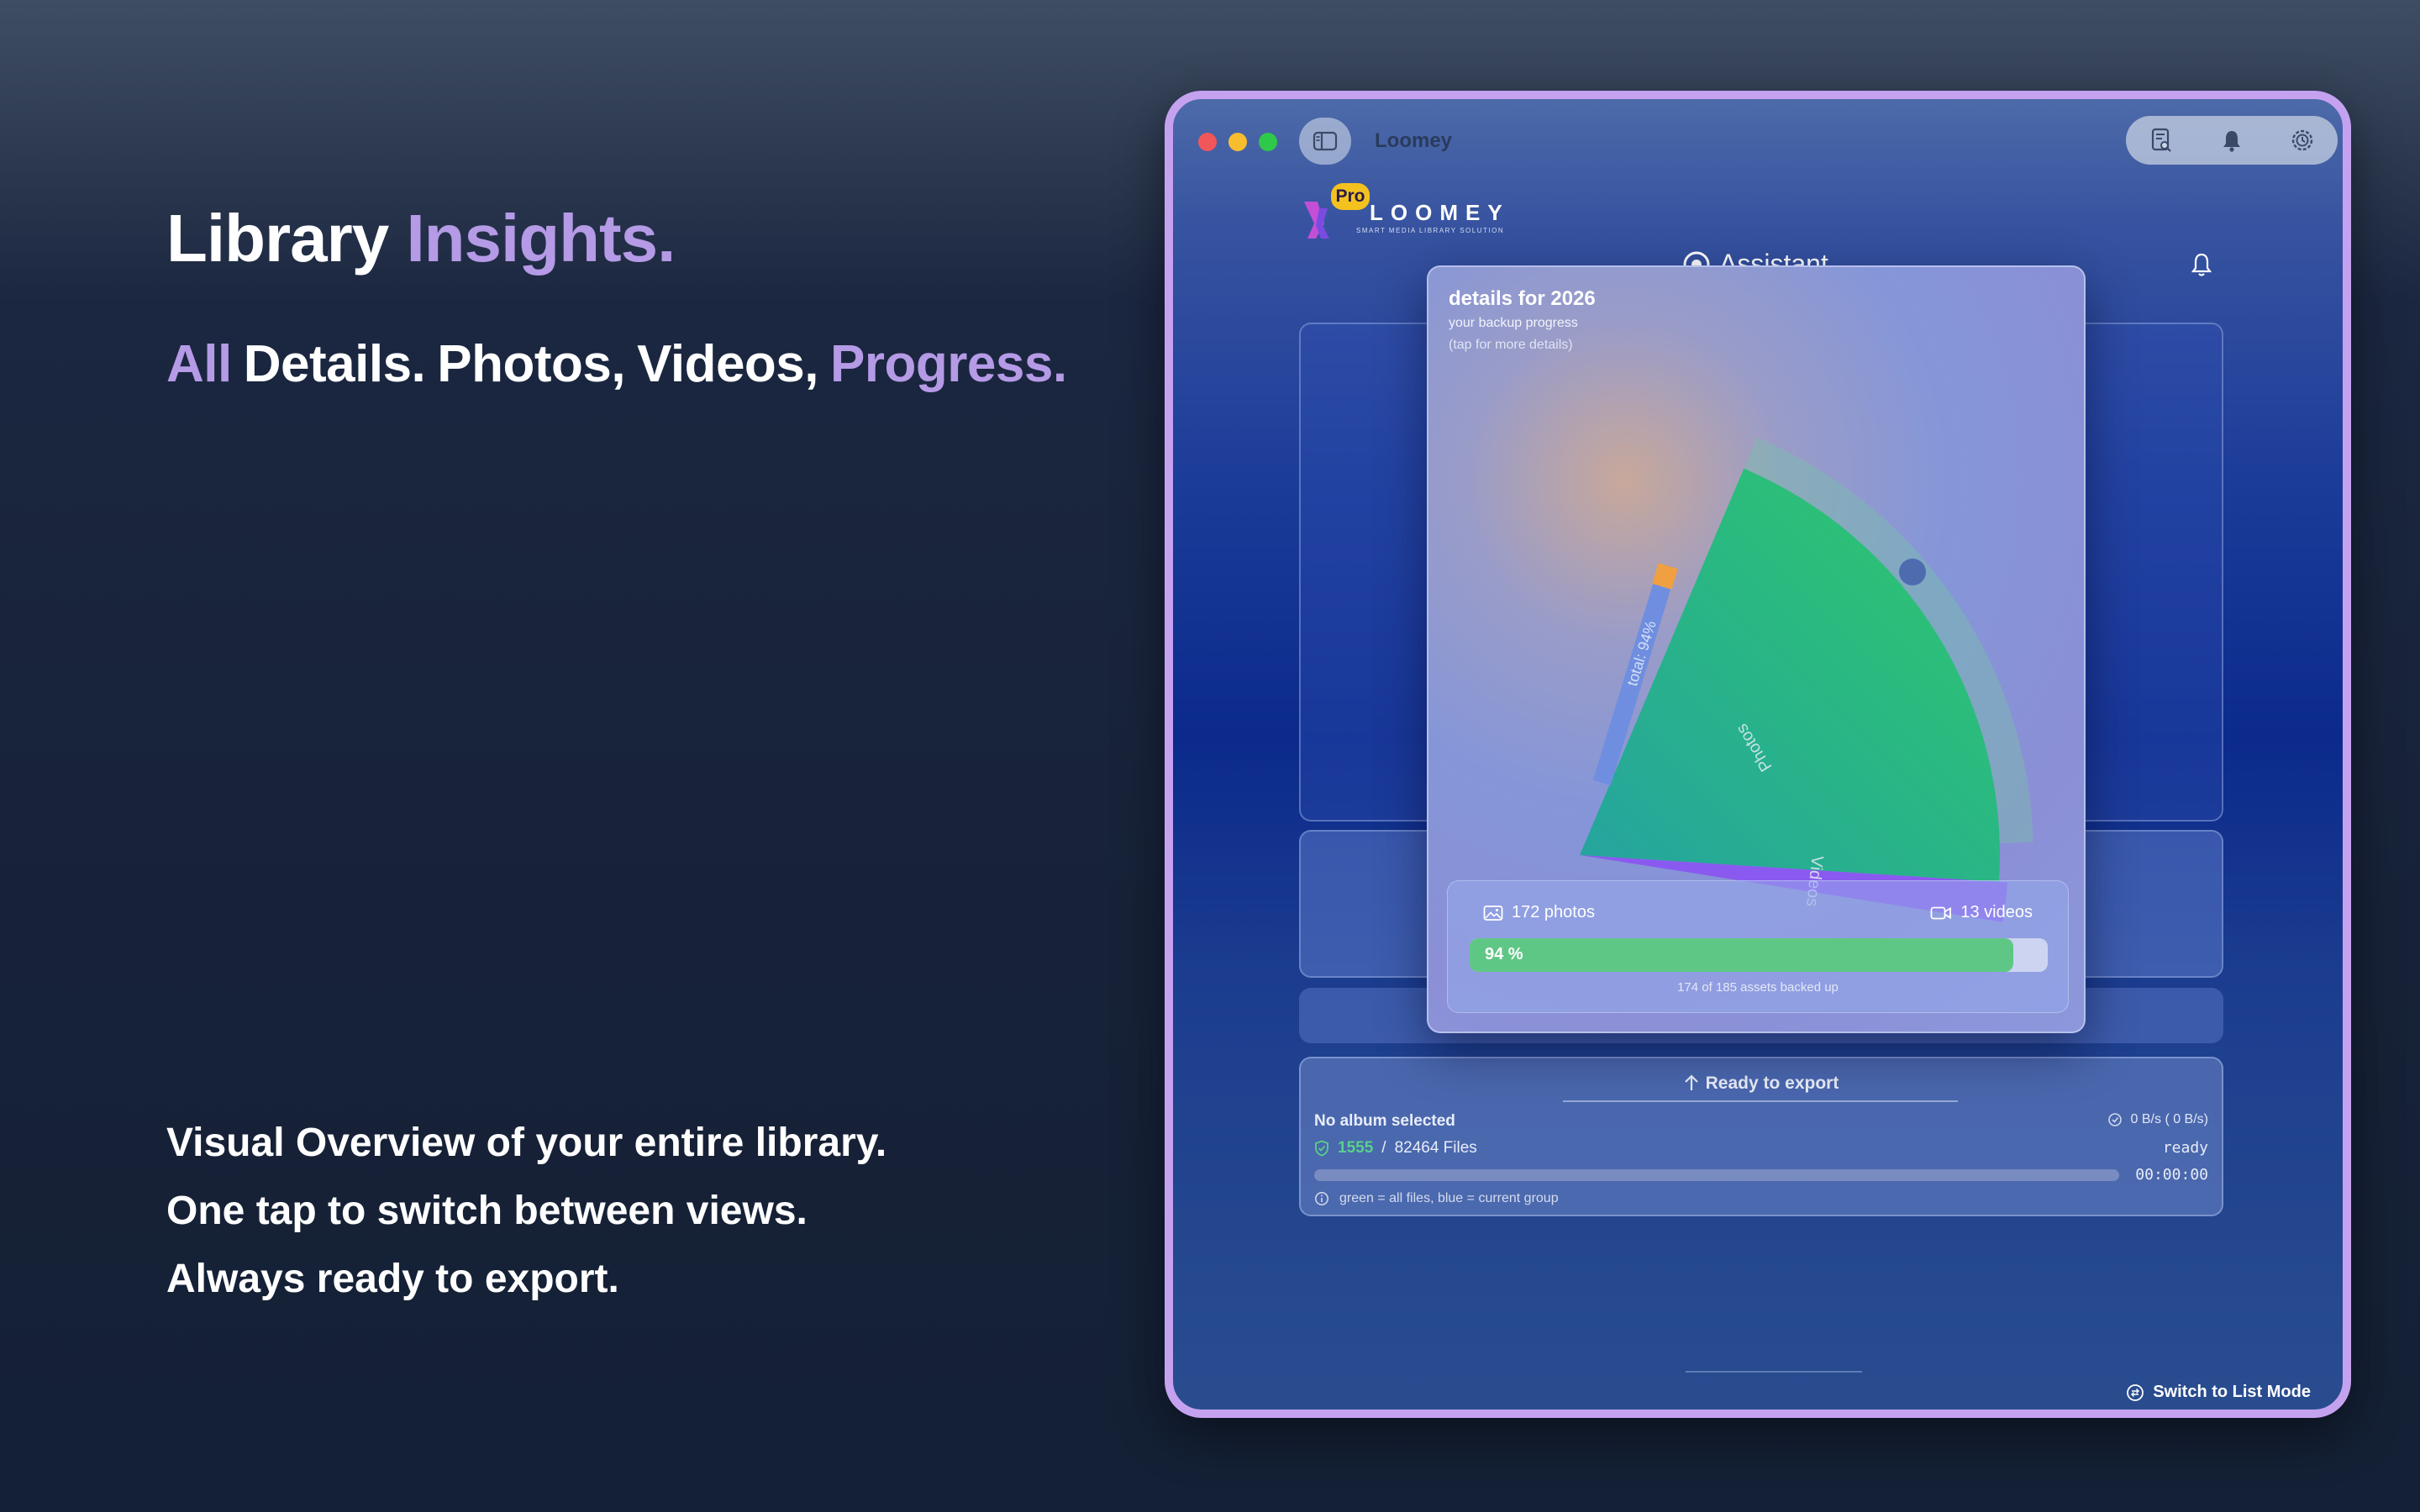 This screenshot has width=2420, height=1512. What do you see at coordinates (487, 1211) in the screenshot?
I see `feature-item: One tap to switch between views.` at bounding box center [487, 1211].